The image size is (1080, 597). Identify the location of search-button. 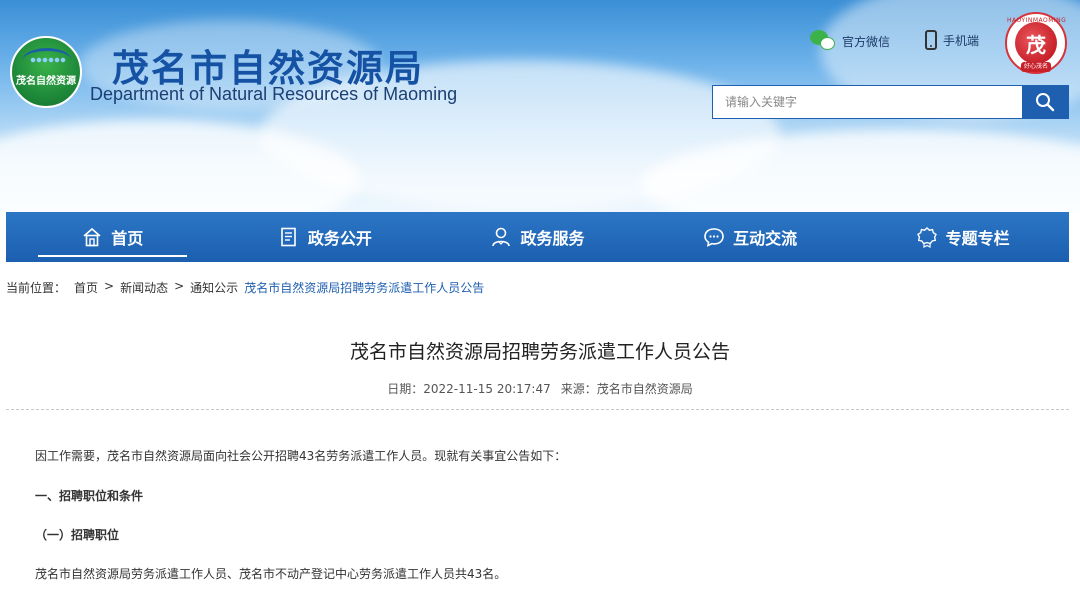
(1045, 102).